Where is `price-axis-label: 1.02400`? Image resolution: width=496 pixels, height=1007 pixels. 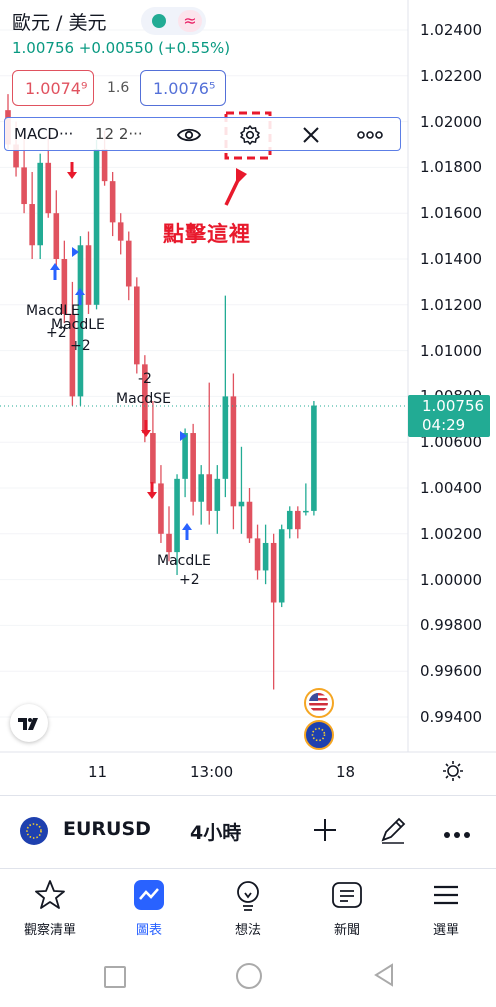
price-axis-label: 1.02400 is located at coordinates (451, 30).